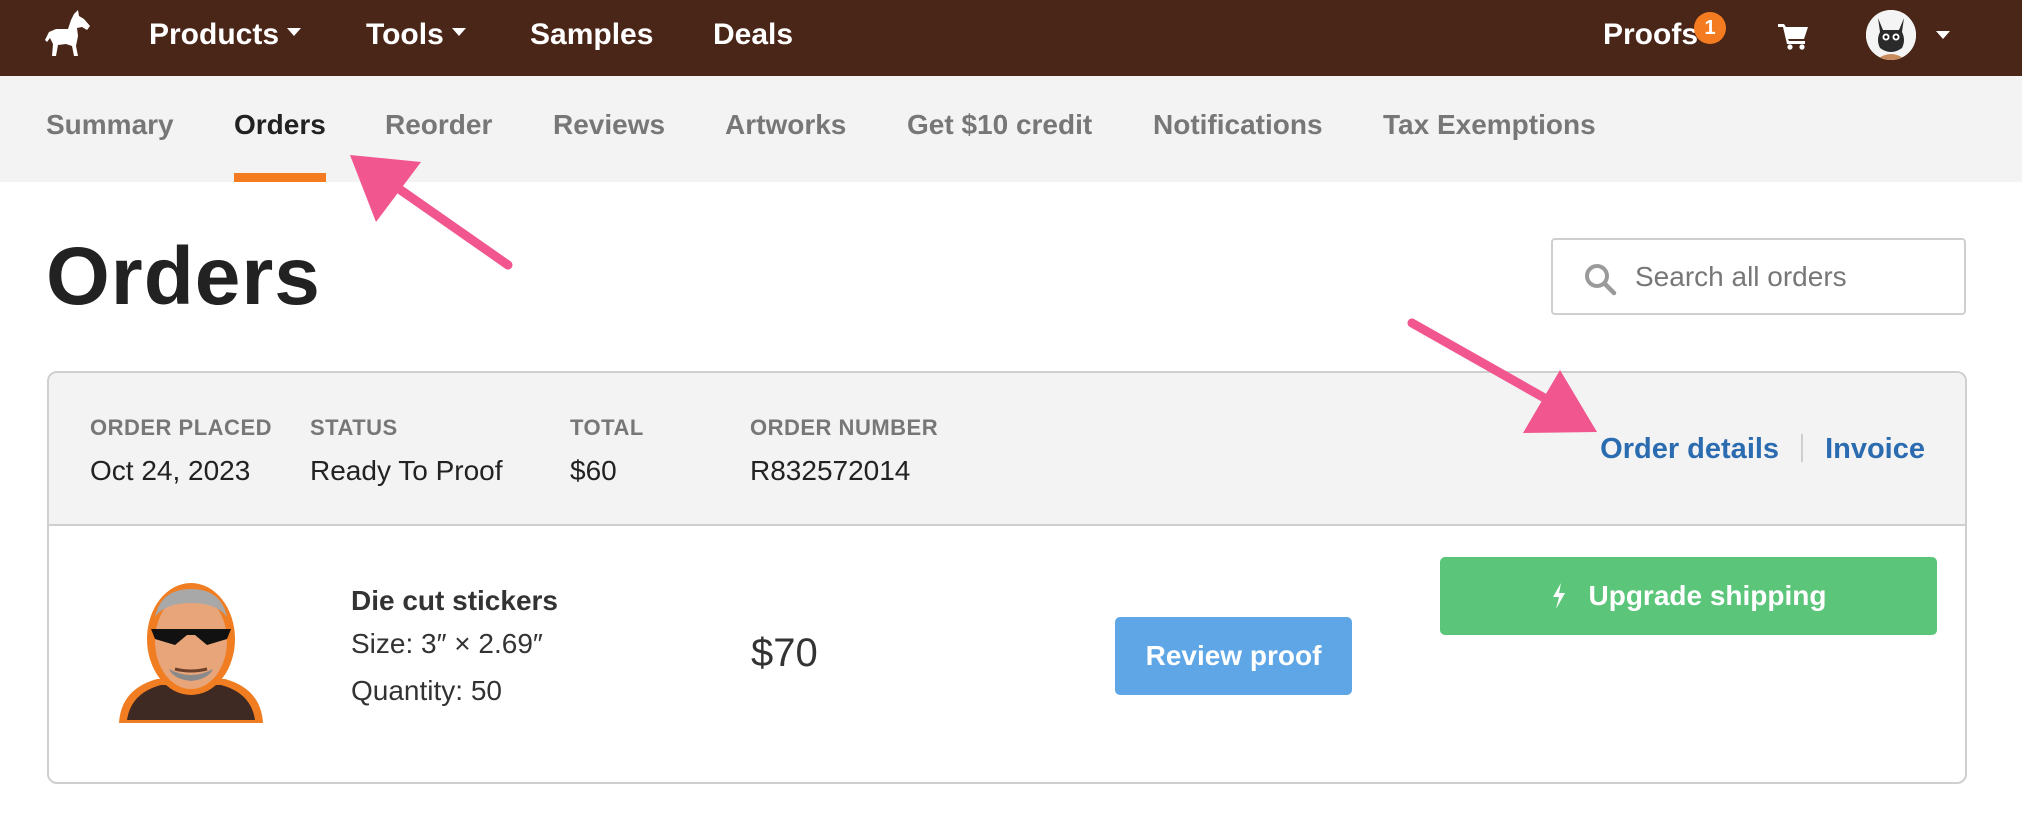 The height and width of the screenshot is (822, 2022). Describe the element at coordinates (1233, 656) in the screenshot. I see `review-proof-button: Review proof` at that location.